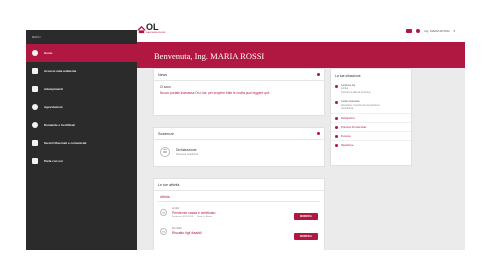 This screenshot has width=490, height=269. Describe the element at coordinates (35, 107) in the screenshot. I see `coins-icon` at that location.